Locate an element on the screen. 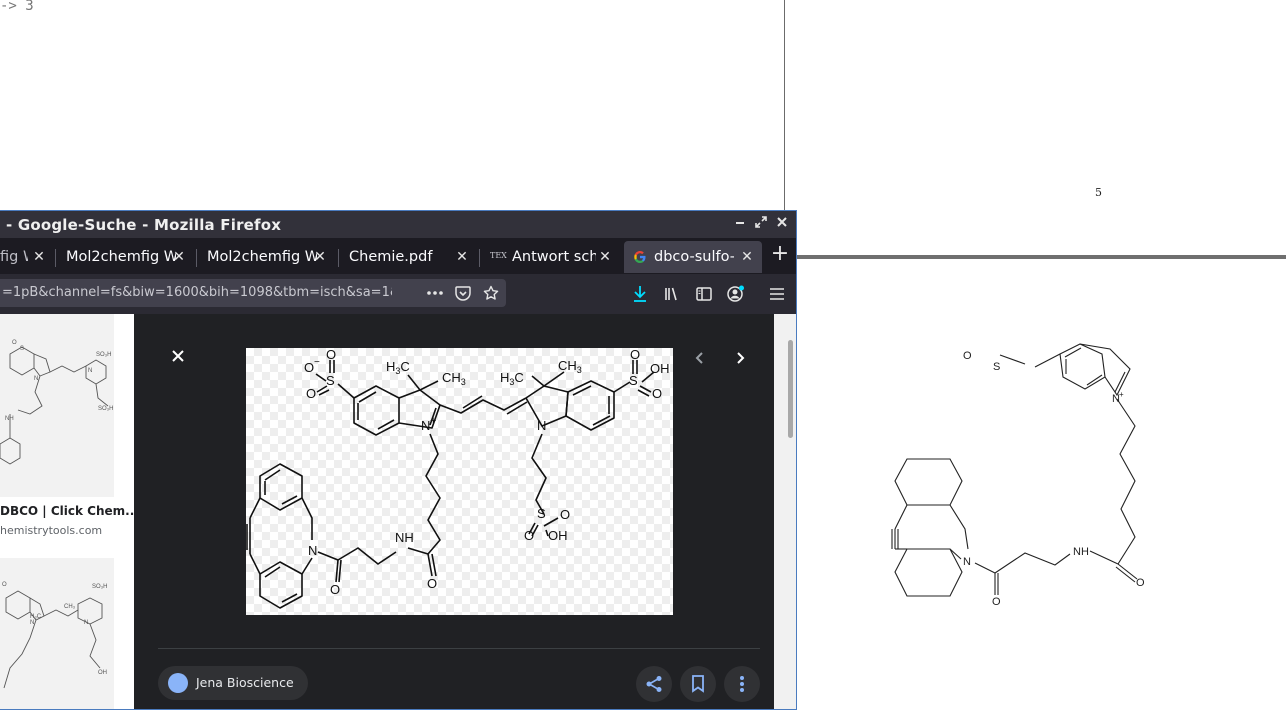 The height and width of the screenshot is (710, 1286). chevron-right-icon is located at coordinates (741, 358).